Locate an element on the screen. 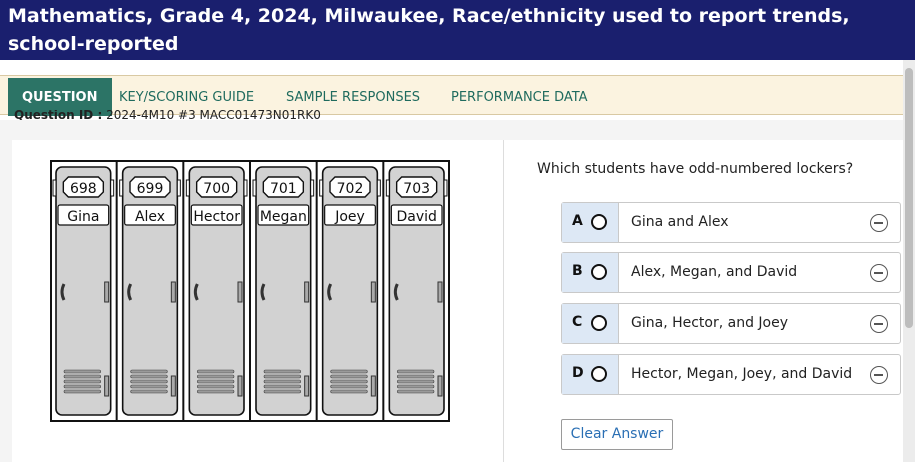 This screenshot has height=462, width=915. locker-number: 702 is located at coordinates (350, 189).